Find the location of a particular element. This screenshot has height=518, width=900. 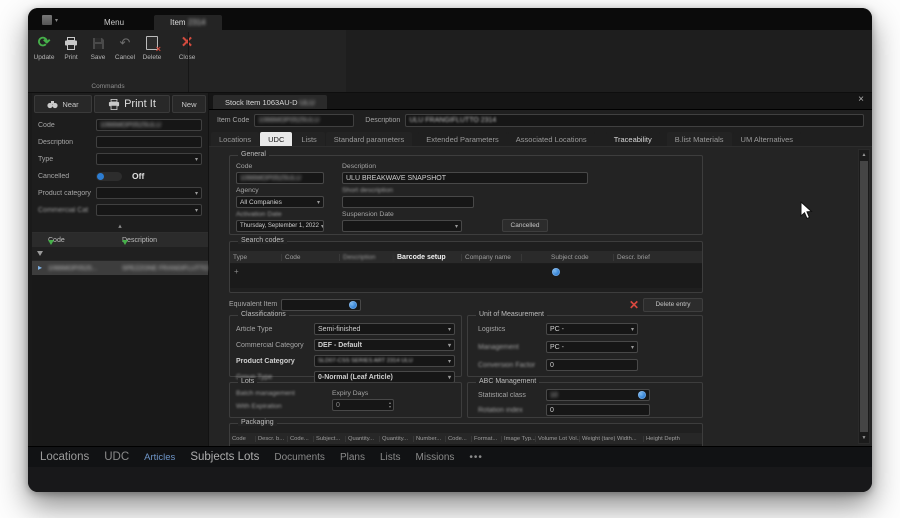

product-category-select: SLD07-CSS SERIES ART 2314 ULU ▾ is located at coordinates (384, 361).